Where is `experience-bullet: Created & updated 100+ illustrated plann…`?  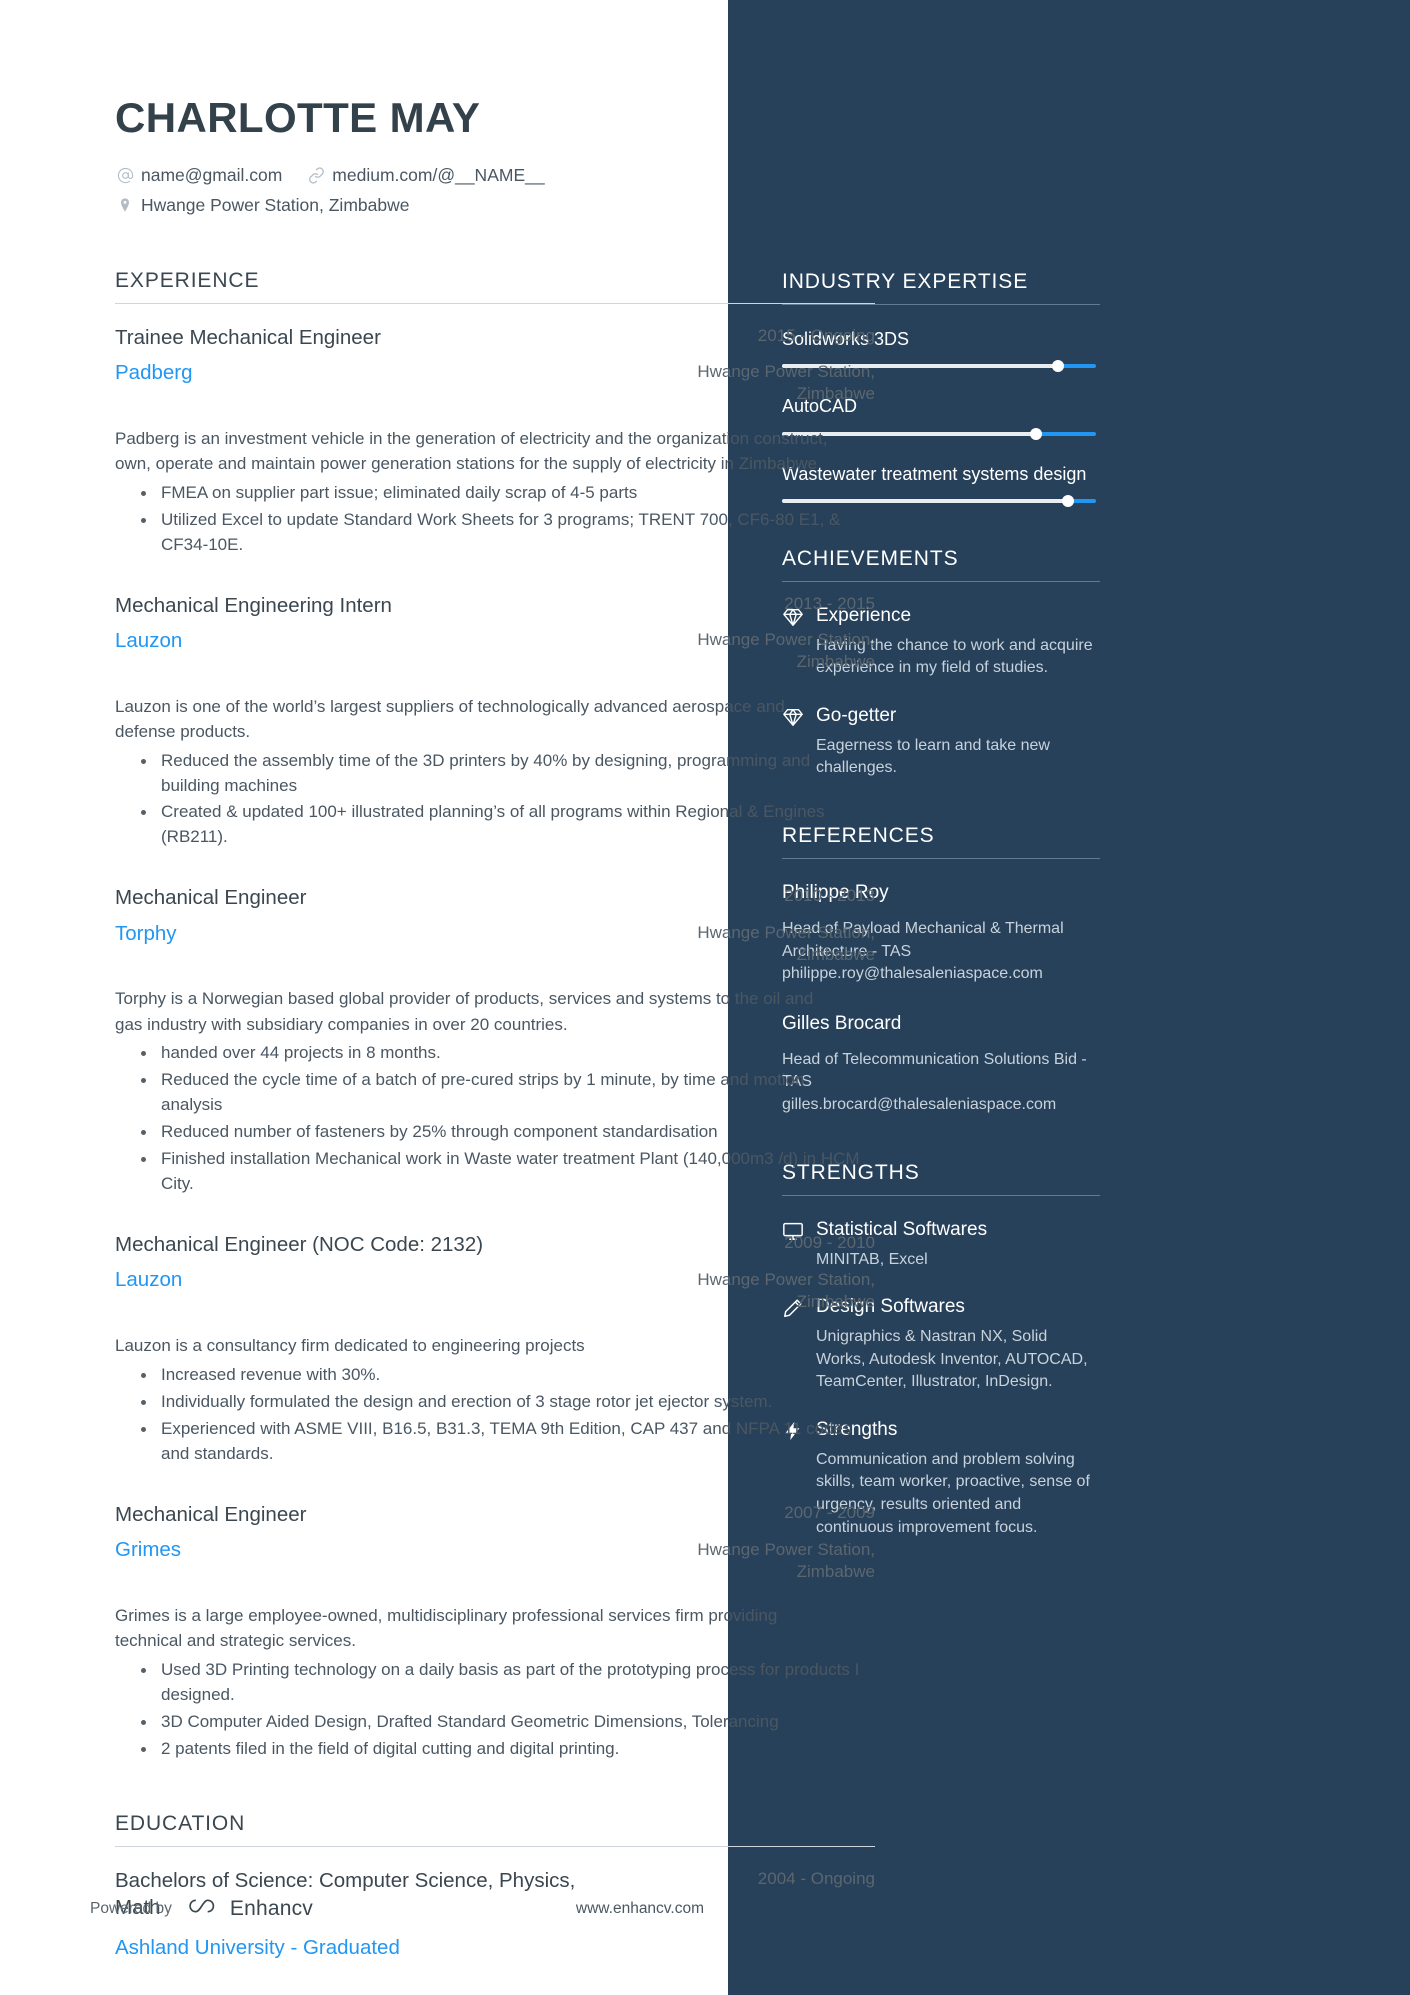
experience-bullet: Created & updated 100+ illustrated plann… is located at coordinates (501, 825).